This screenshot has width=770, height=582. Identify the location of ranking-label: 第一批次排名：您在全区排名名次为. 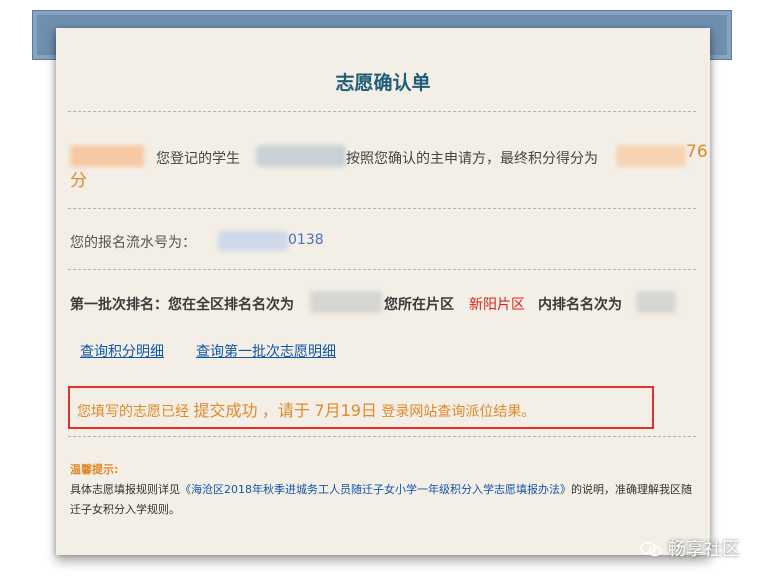
(182, 305).